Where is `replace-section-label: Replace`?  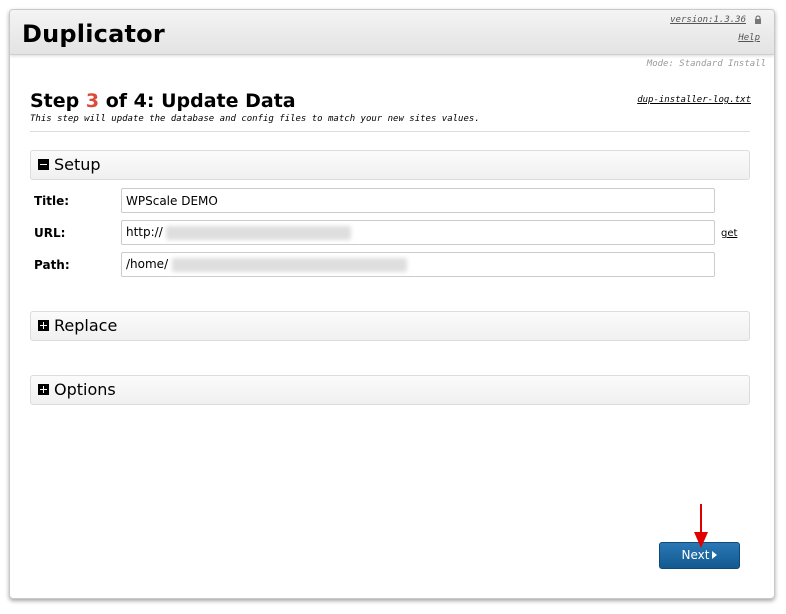 replace-section-label: Replace is located at coordinates (86, 325).